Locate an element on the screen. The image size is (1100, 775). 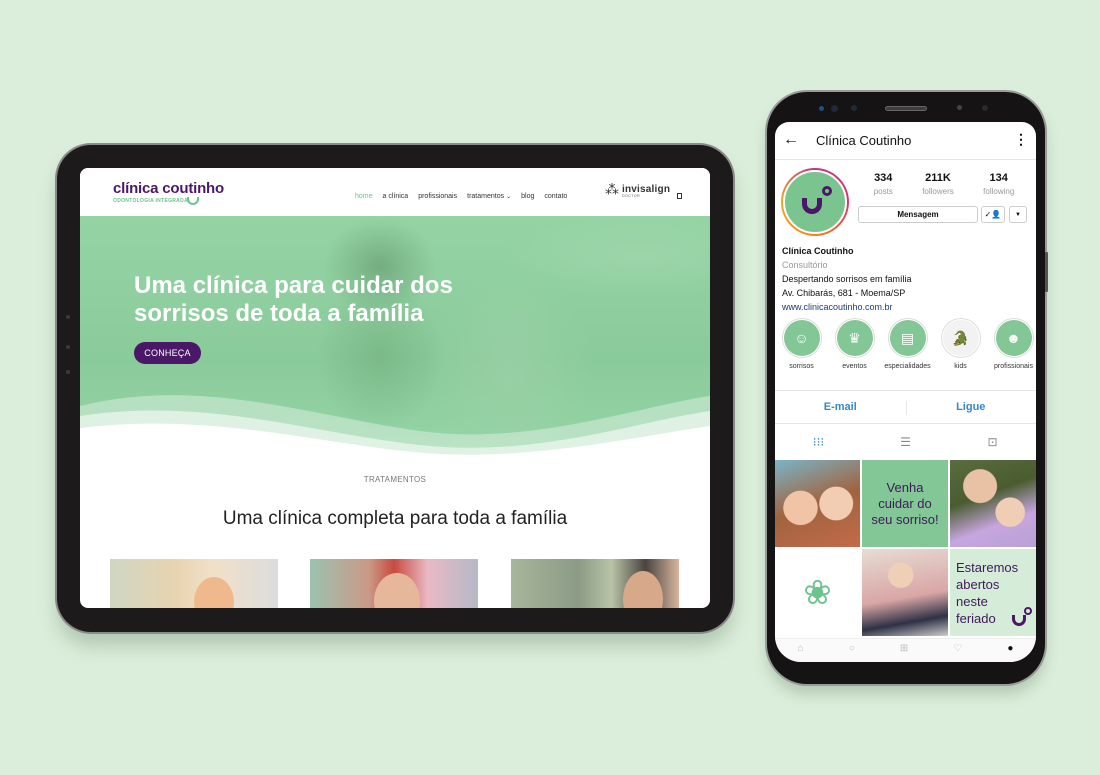
ig-profile-title: Clínica Coutinho is located at coordinates (864, 140).